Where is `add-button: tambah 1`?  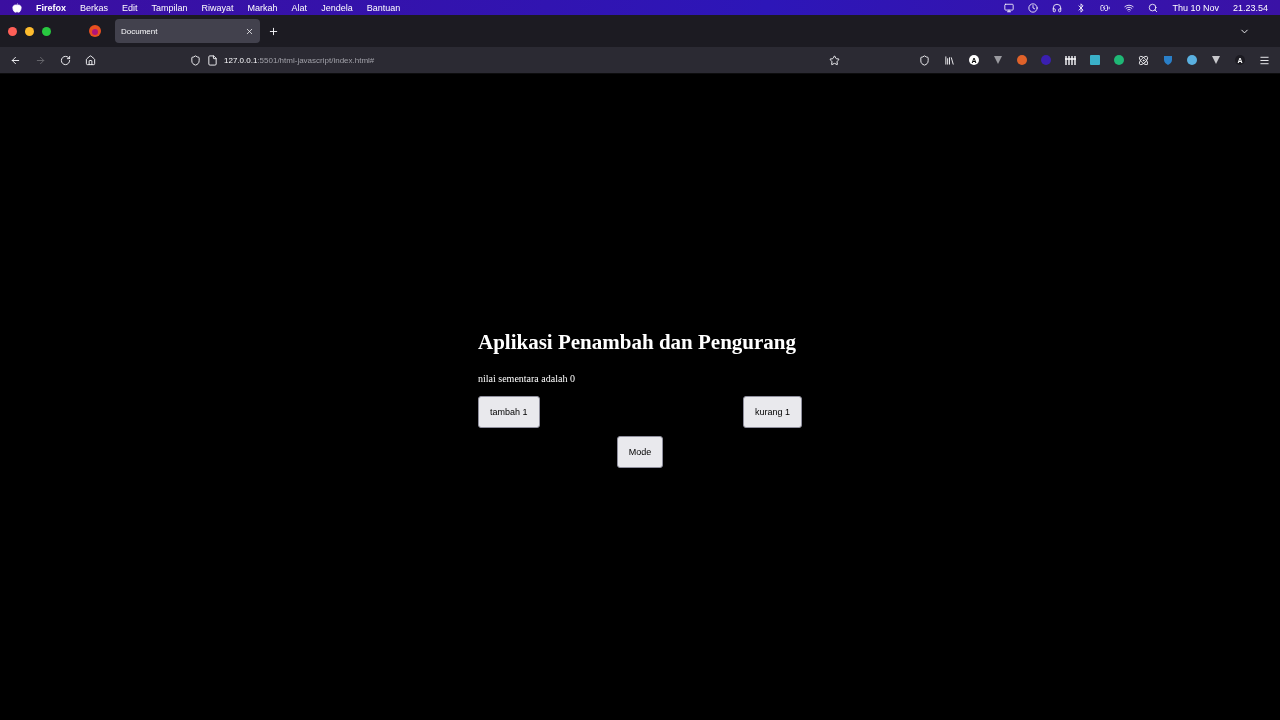
add-button: tambah 1 is located at coordinates (509, 412).